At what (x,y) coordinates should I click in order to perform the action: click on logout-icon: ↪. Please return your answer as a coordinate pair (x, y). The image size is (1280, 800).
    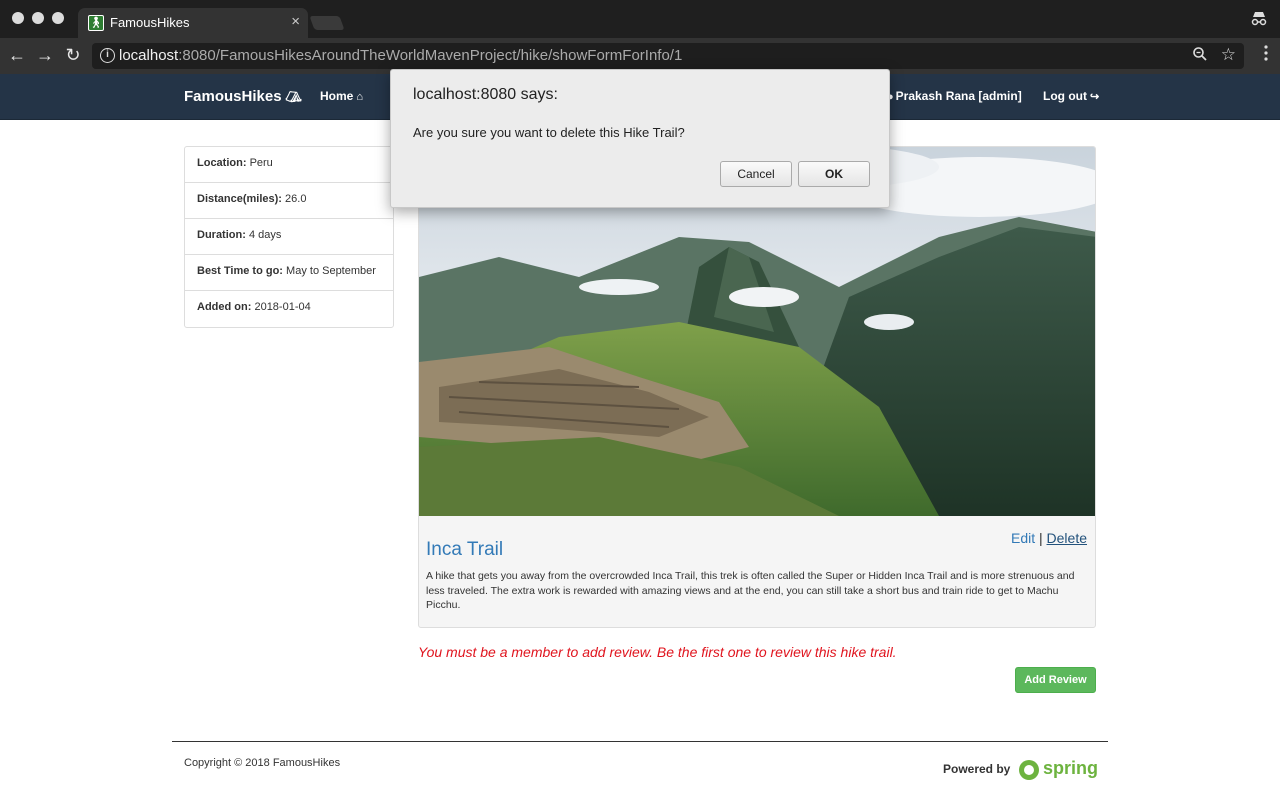
    Looking at the image, I should click on (1094, 97).